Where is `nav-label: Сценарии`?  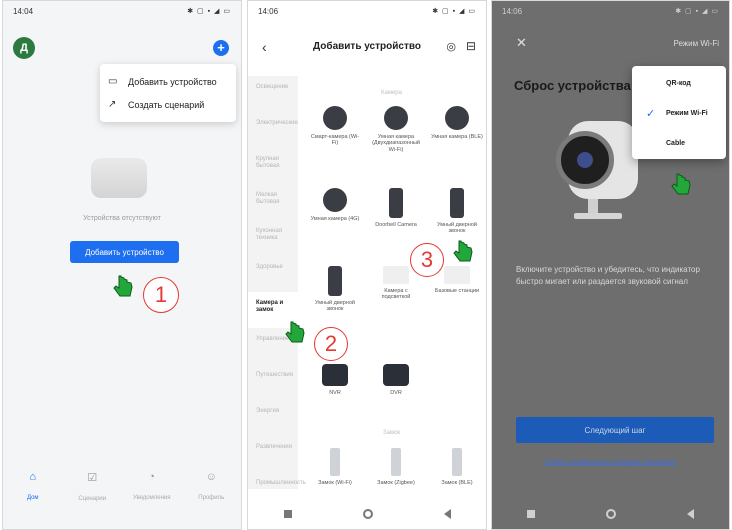
nav-label: Сценарии is located at coordinates (92, 499).